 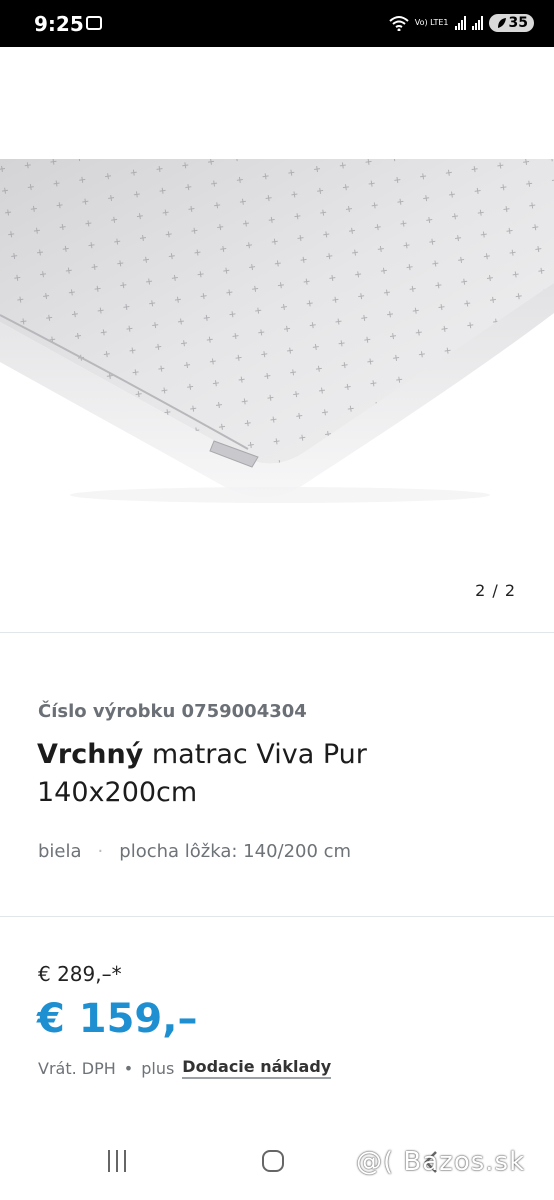 I want to click on vat-label: Vrát. DPH, so click(x=77, y=1068).